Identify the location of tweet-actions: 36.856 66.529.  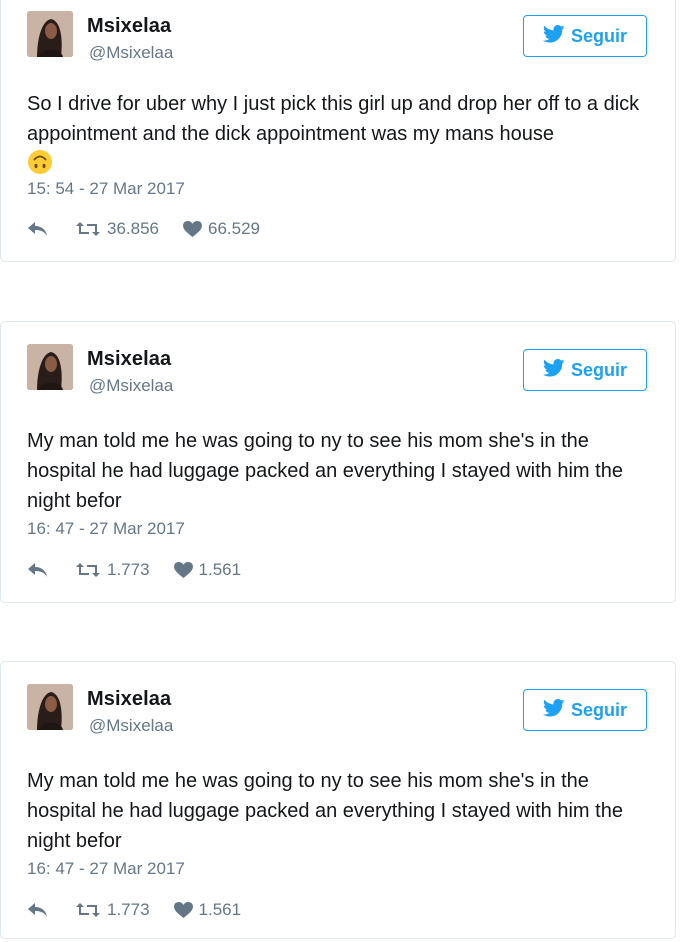
(143, 229).